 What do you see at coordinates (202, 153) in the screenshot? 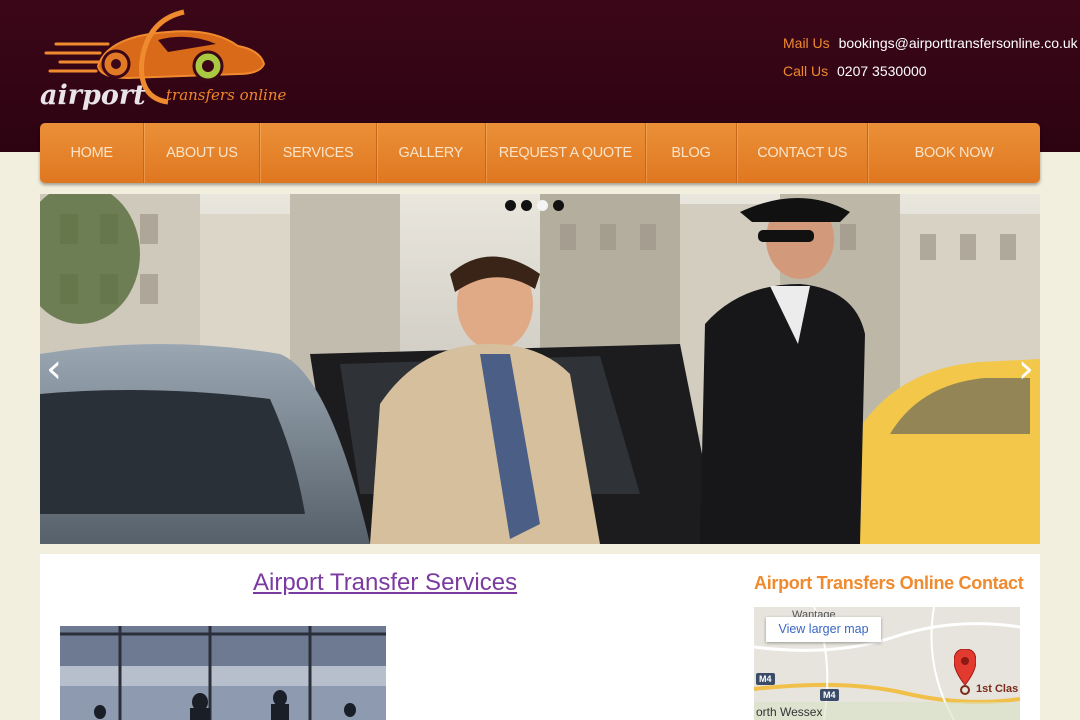
I see `nav-about-us: ABOUT US` at bounding box center [202, 153].